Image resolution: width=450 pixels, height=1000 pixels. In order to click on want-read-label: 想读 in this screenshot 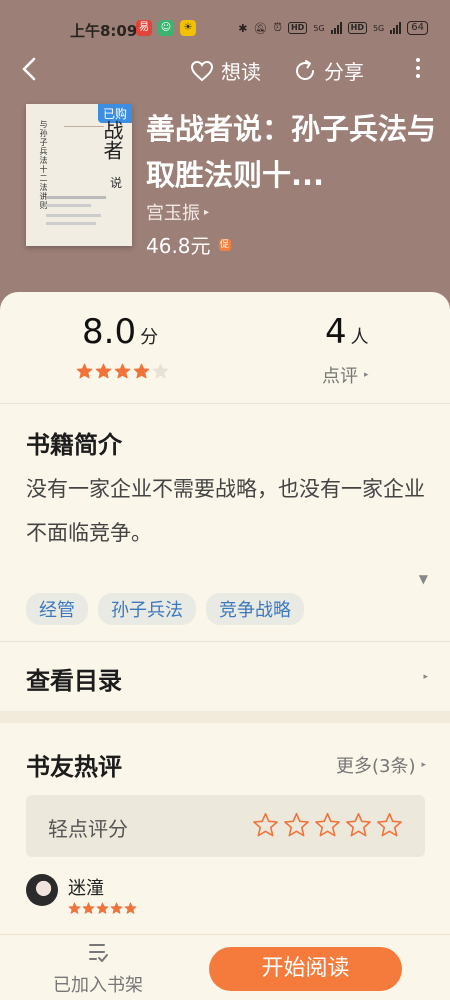, I will do `click(241, 72)`.